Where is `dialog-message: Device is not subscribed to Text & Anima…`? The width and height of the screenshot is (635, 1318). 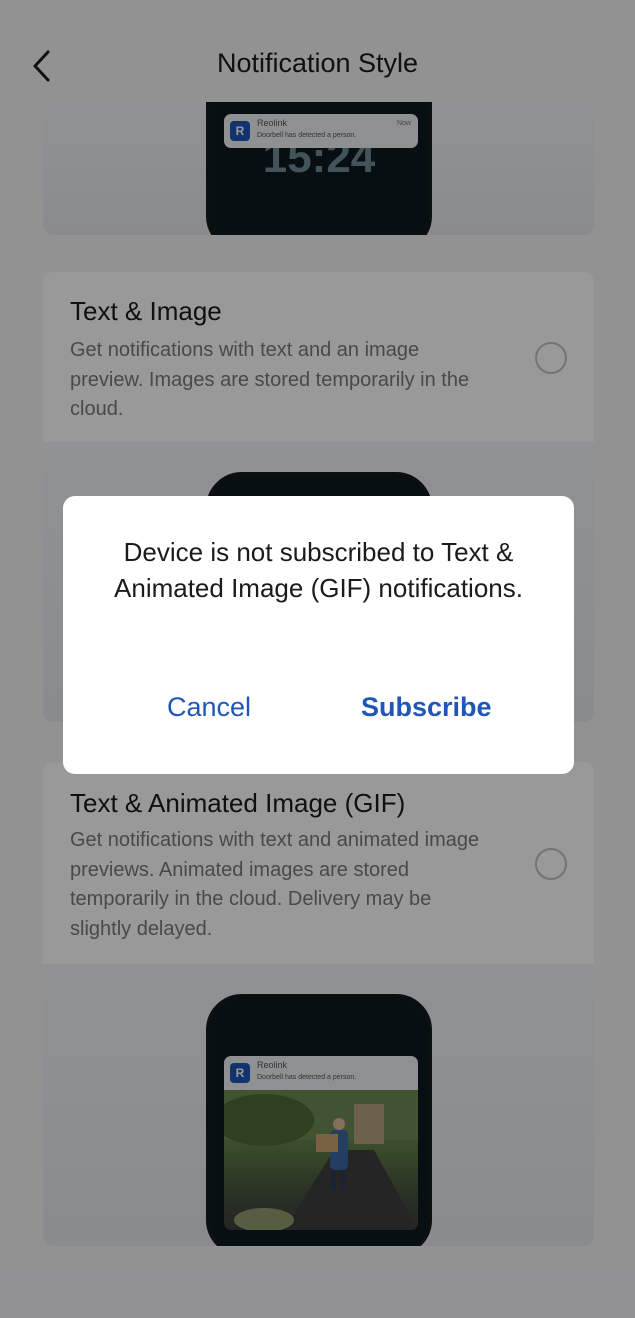
dialog-message: Device is not subscribed to Text & Anima… is located at coordinates (318, 570).